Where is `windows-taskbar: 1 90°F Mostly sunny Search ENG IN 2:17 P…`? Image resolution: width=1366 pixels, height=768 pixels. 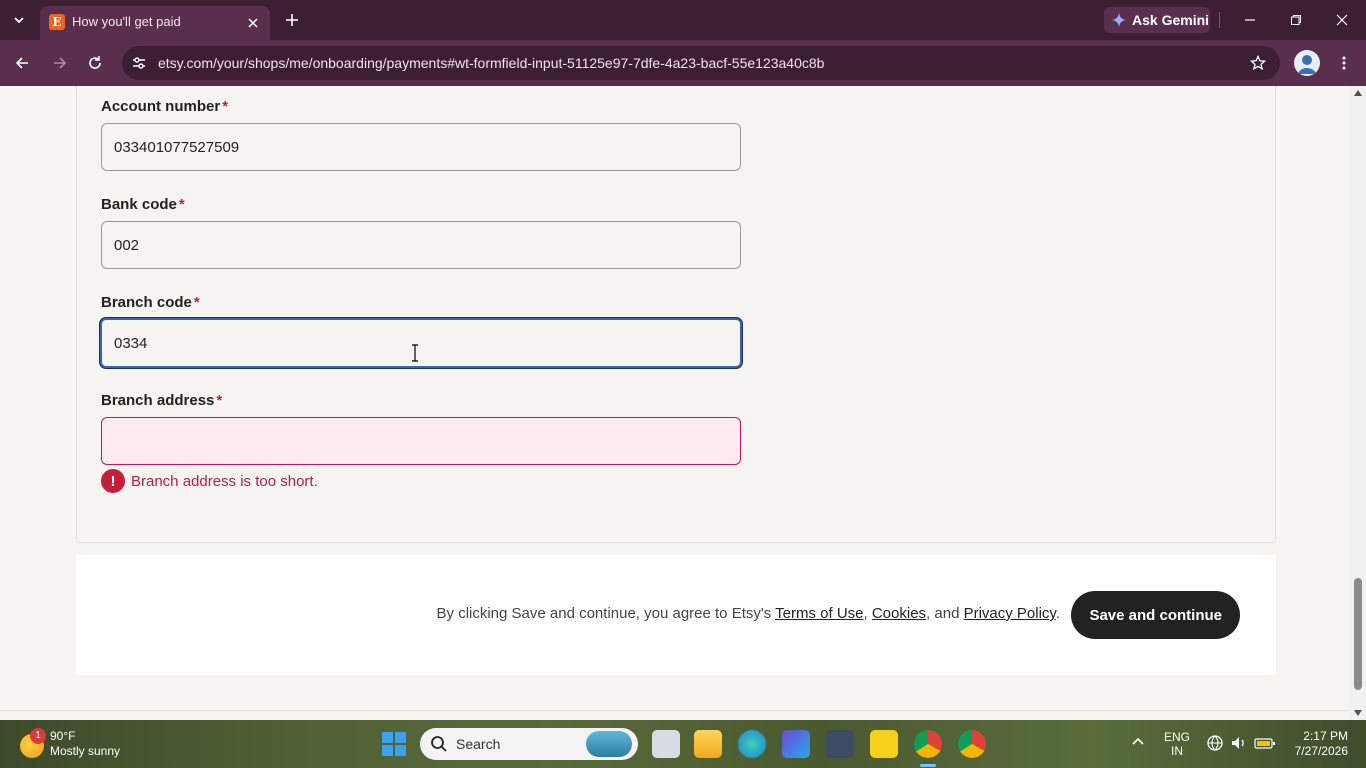 windows-taskbar: 1 90°F Mostly sunny Search ENG IN 2:17 P… is located at coordinates (683, 744).